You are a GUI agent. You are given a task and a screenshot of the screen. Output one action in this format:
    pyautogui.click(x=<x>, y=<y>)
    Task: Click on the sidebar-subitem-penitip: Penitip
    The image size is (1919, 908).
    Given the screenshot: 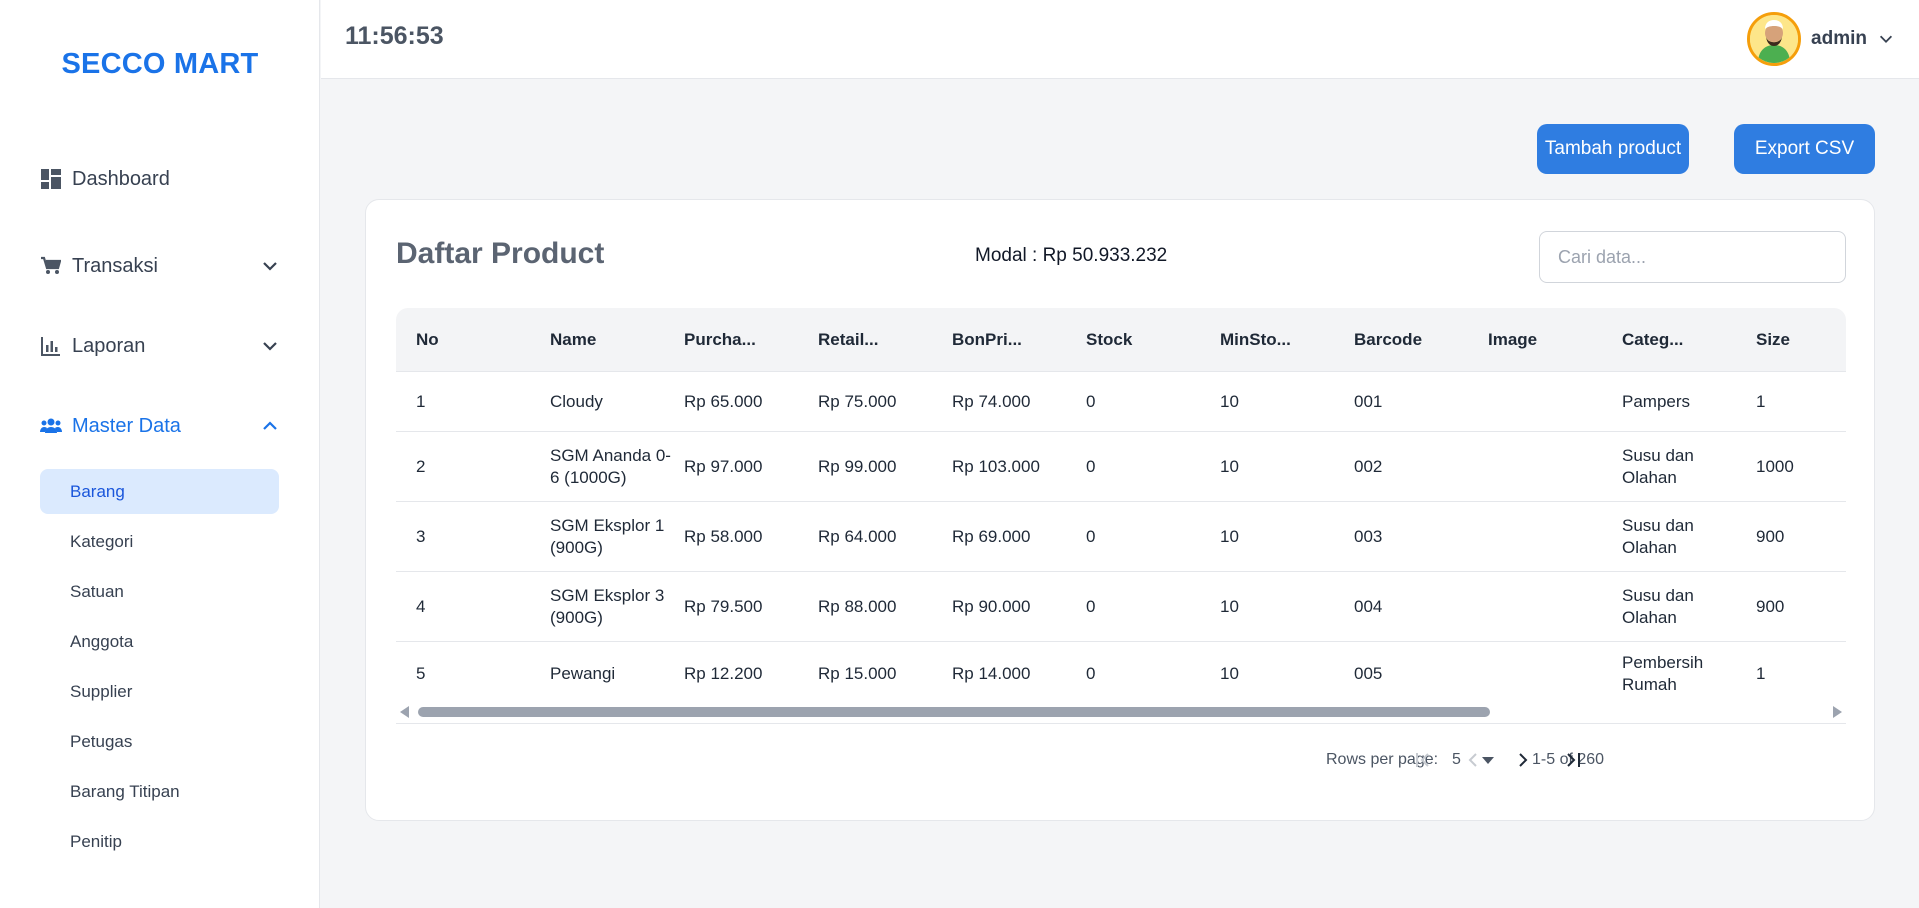 What is the action you would take?
    pyautogui.click(x=159, y=841)
    